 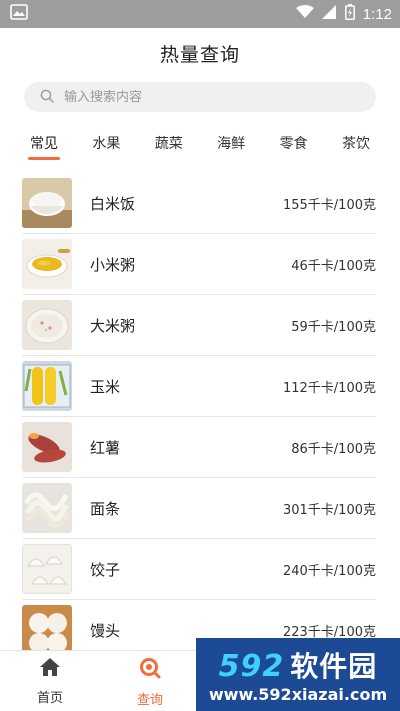 I want to click on home-icon, so click(x=50, y=669).